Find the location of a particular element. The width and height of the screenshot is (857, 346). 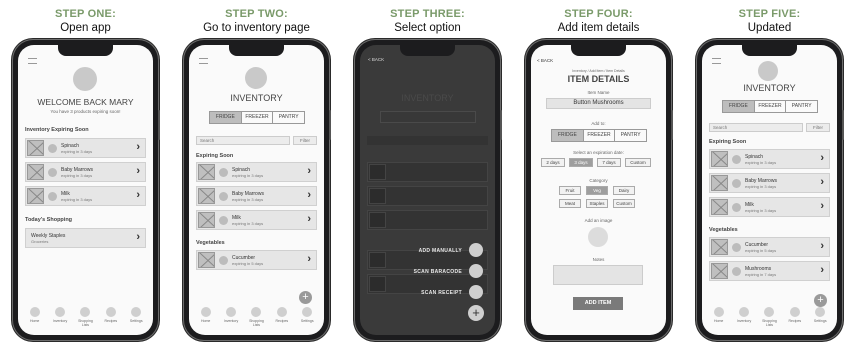

expiration-3-days: 3 days is located at coordinates (581, 162).